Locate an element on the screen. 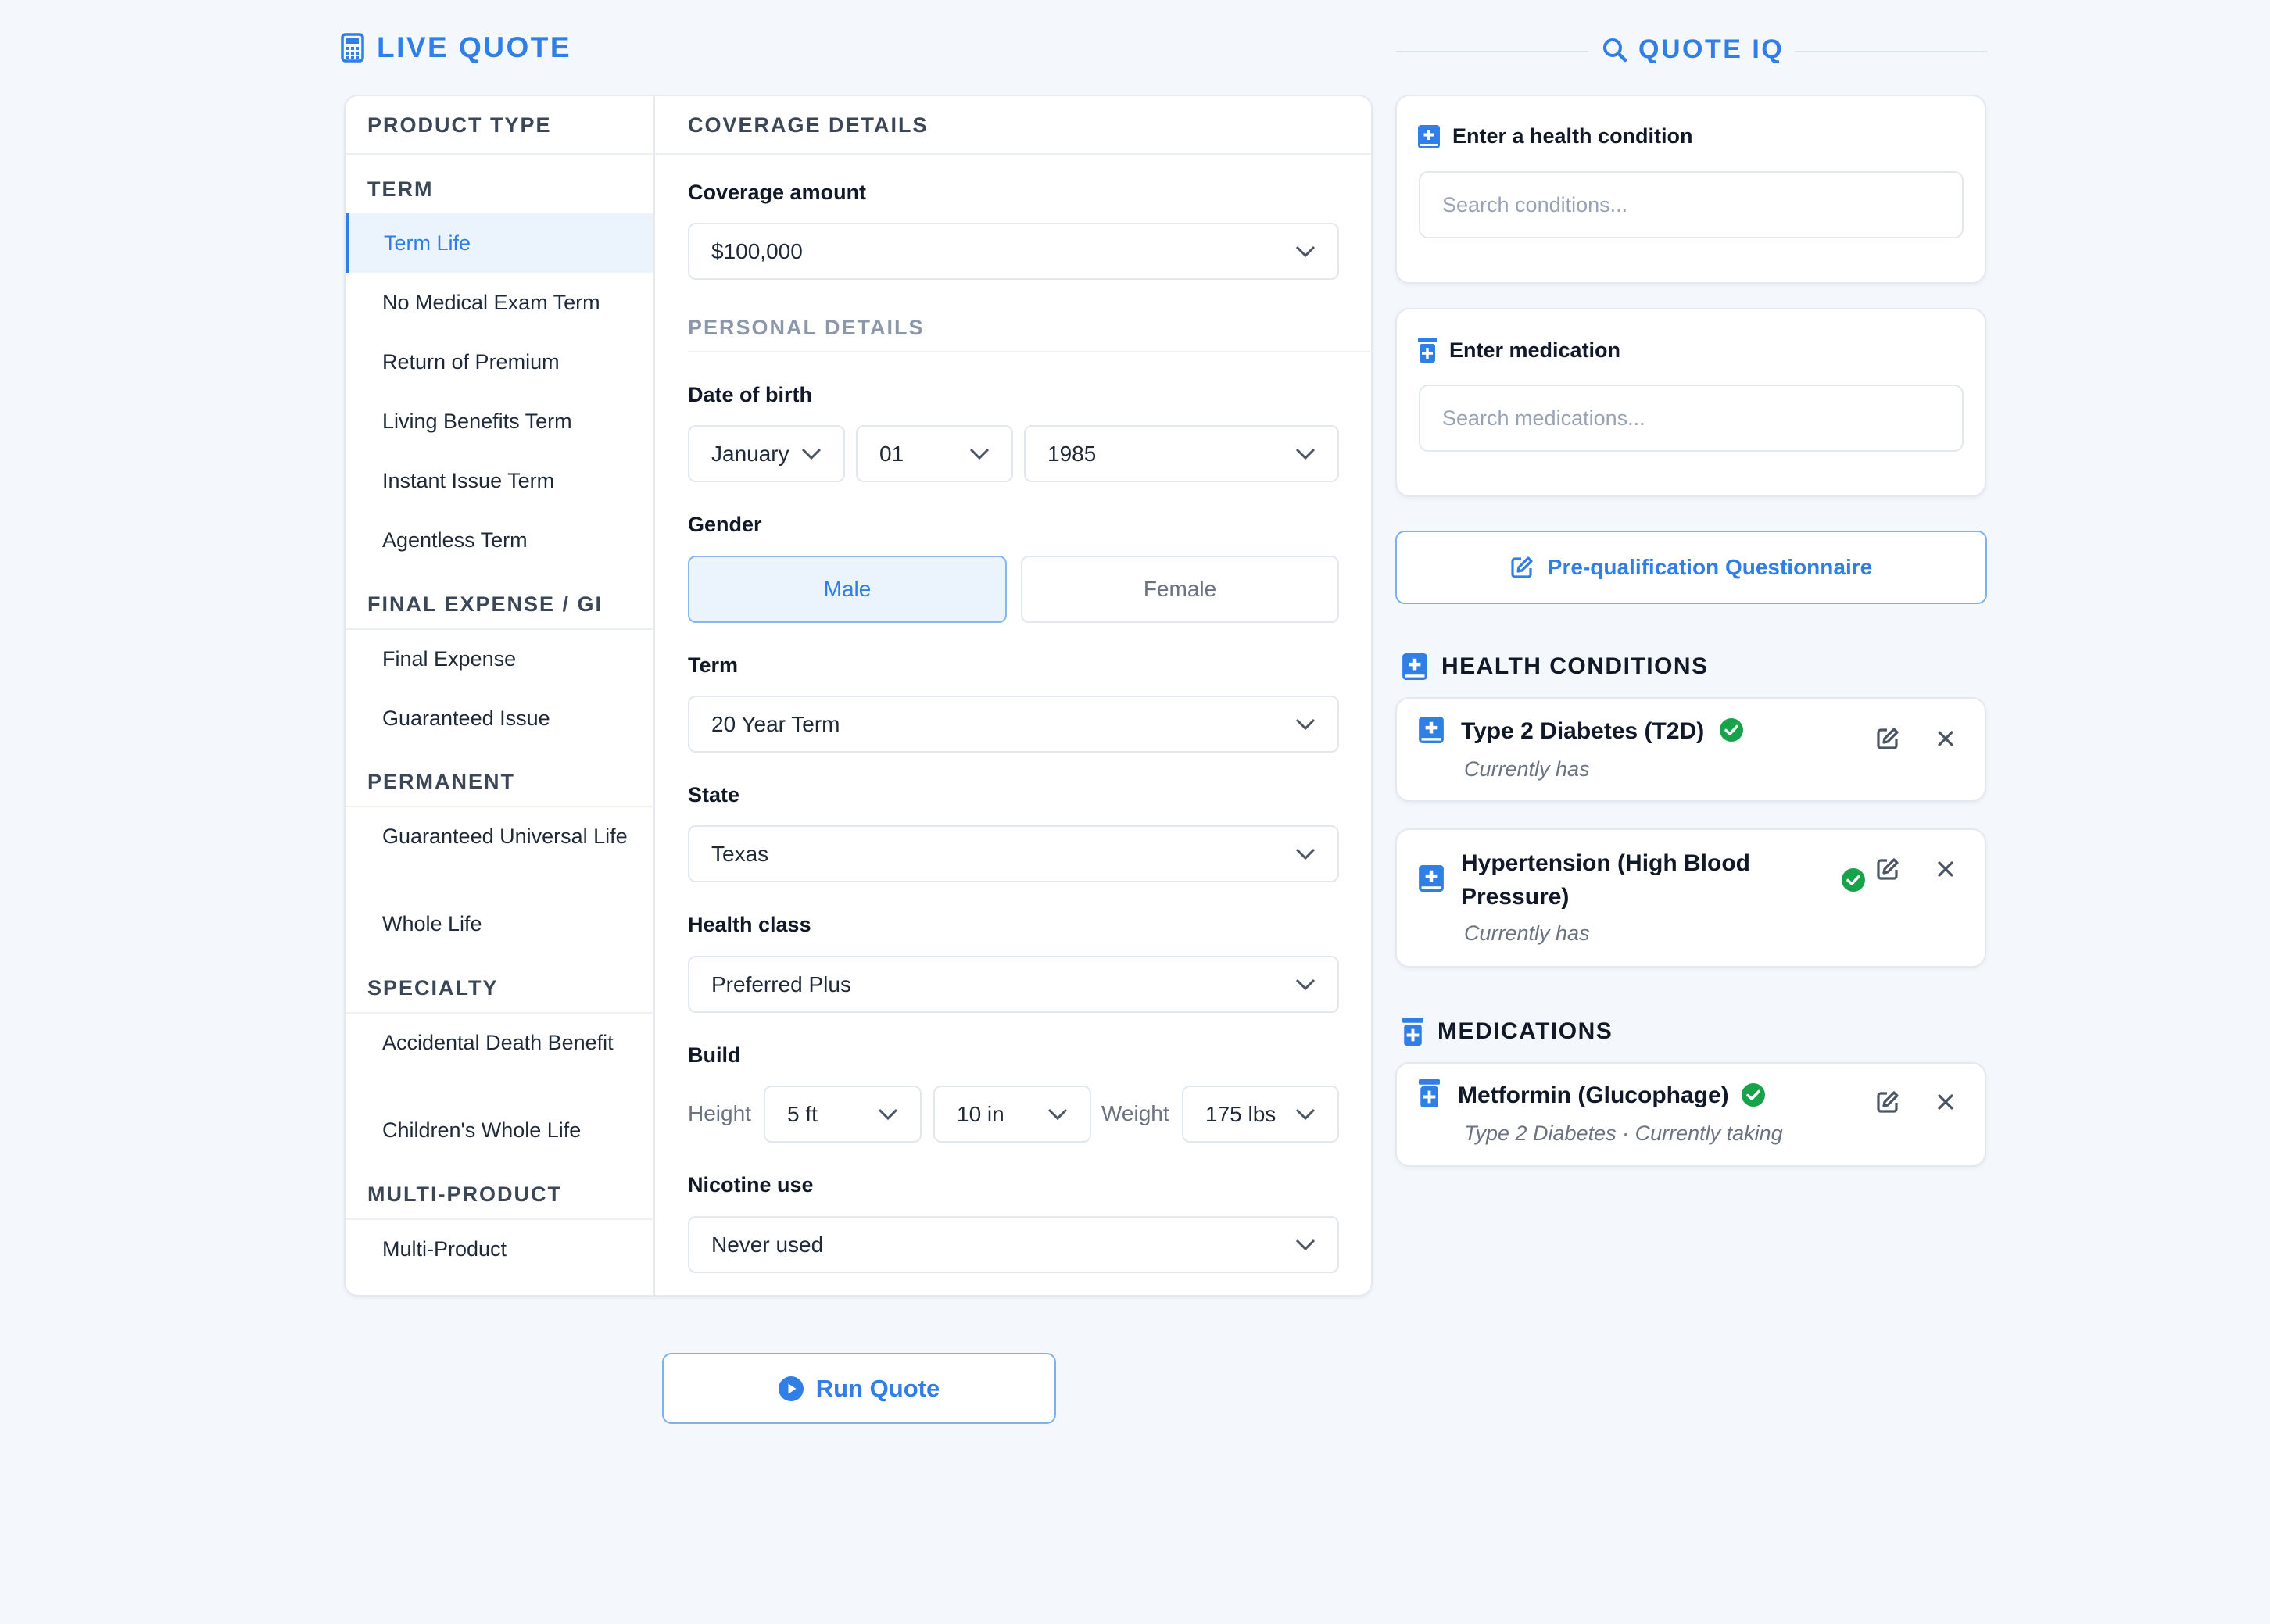 This screenshot has width=2270, height=1624. quote-iq-heading: QUOTE IQ is located at coordinates (1693, 49).